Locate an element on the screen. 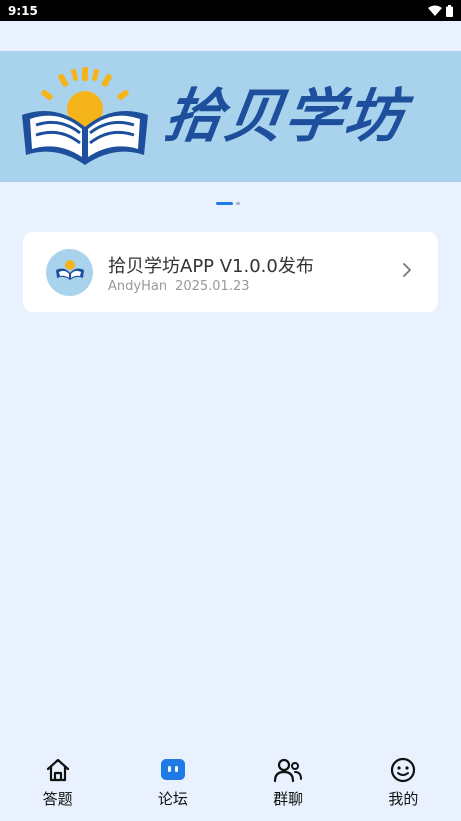  carousel-indicator is located at coordinates (228, 203).